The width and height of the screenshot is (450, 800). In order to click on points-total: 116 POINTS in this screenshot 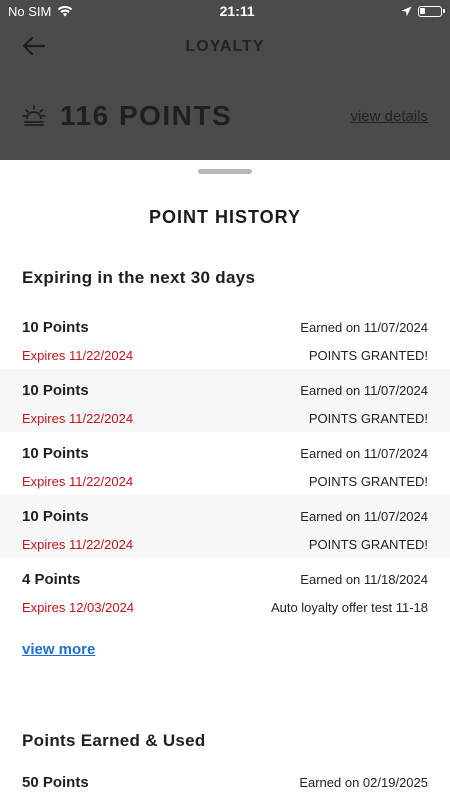, I will do `click(146, 115)`.